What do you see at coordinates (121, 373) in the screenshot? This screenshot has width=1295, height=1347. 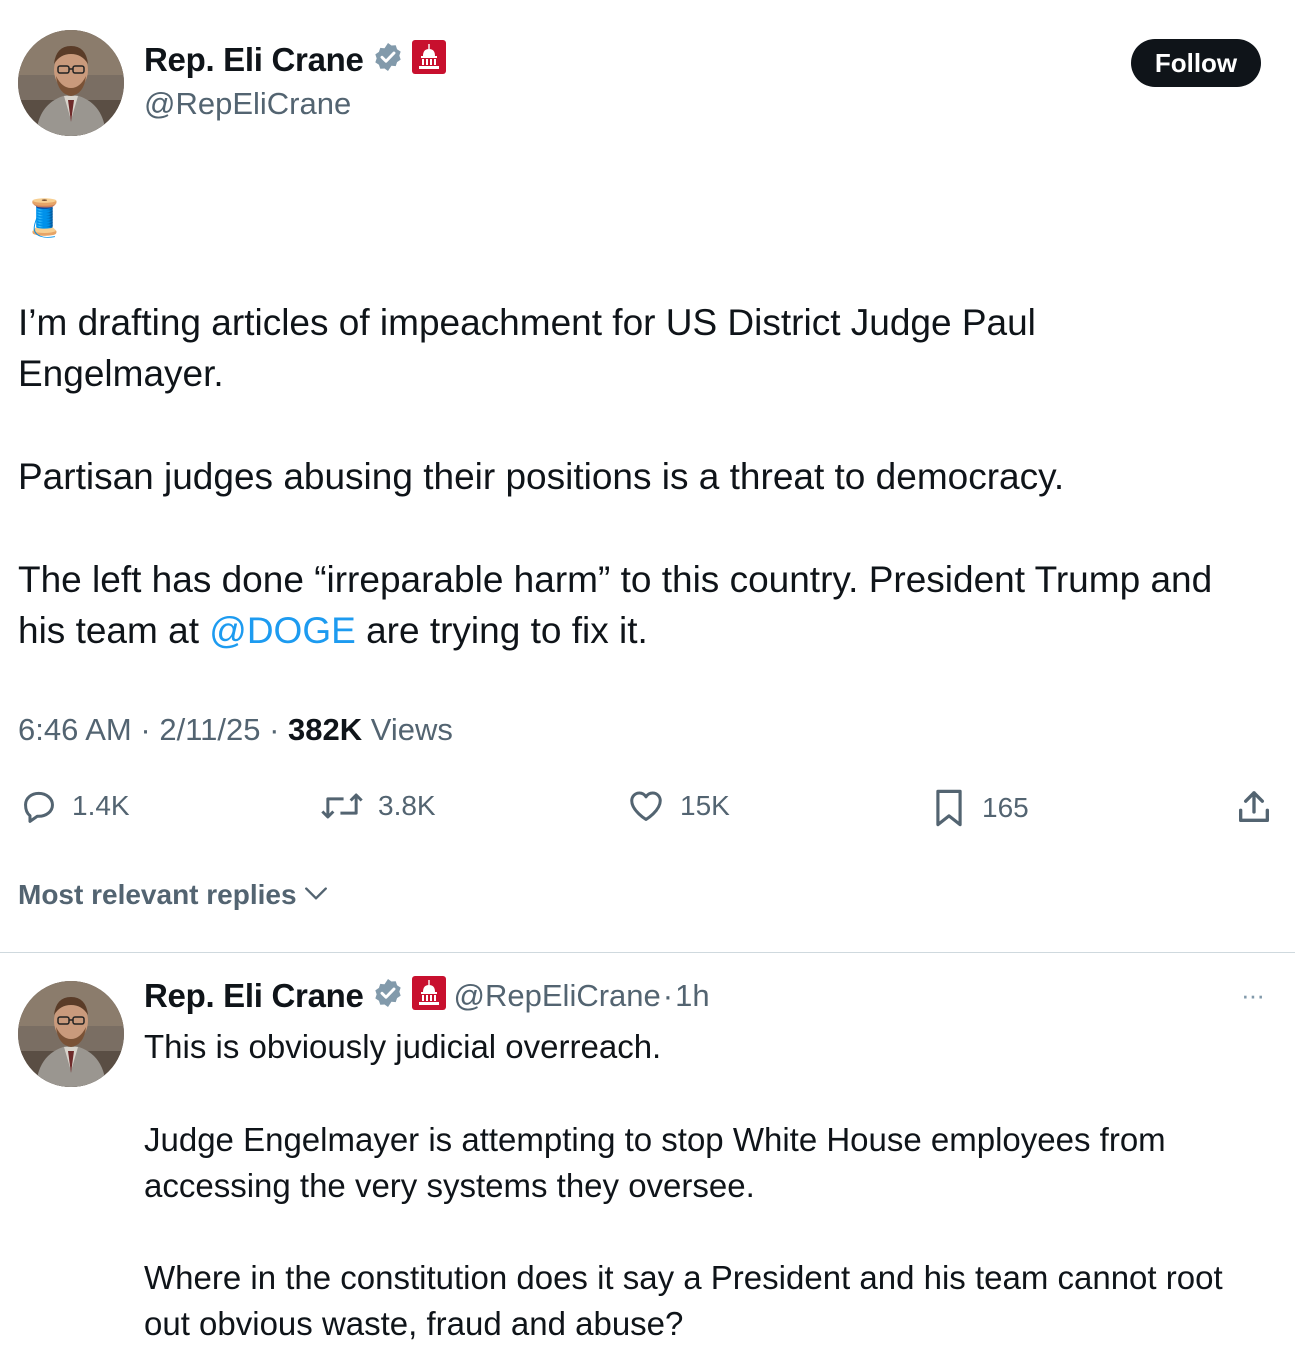 I see `tweet-text-line-2: Engelmayer.` at bounding box center [121, 373].